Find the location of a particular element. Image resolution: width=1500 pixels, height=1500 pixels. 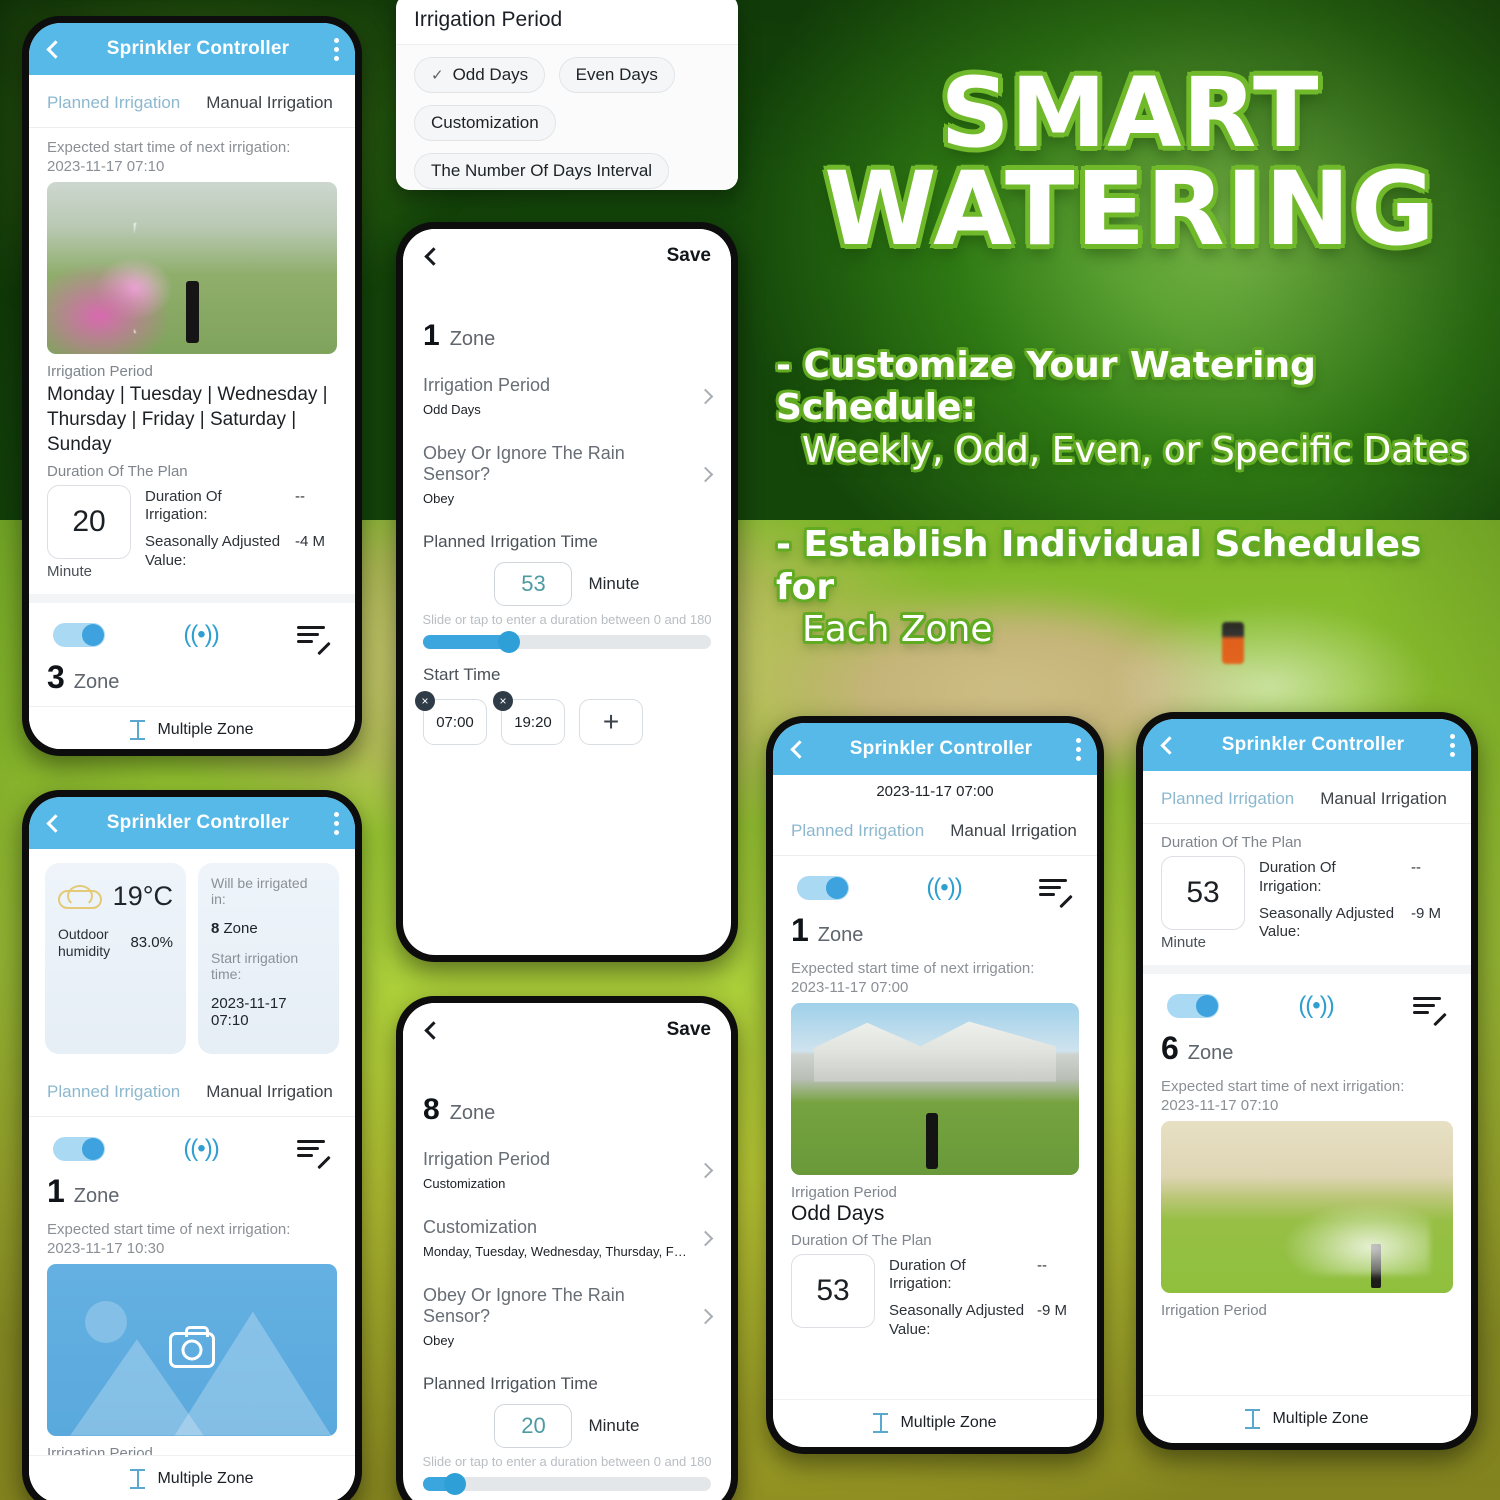

weather-card: 19°C Outdoor humidity 83.0% is located at coordinates (115, 958).